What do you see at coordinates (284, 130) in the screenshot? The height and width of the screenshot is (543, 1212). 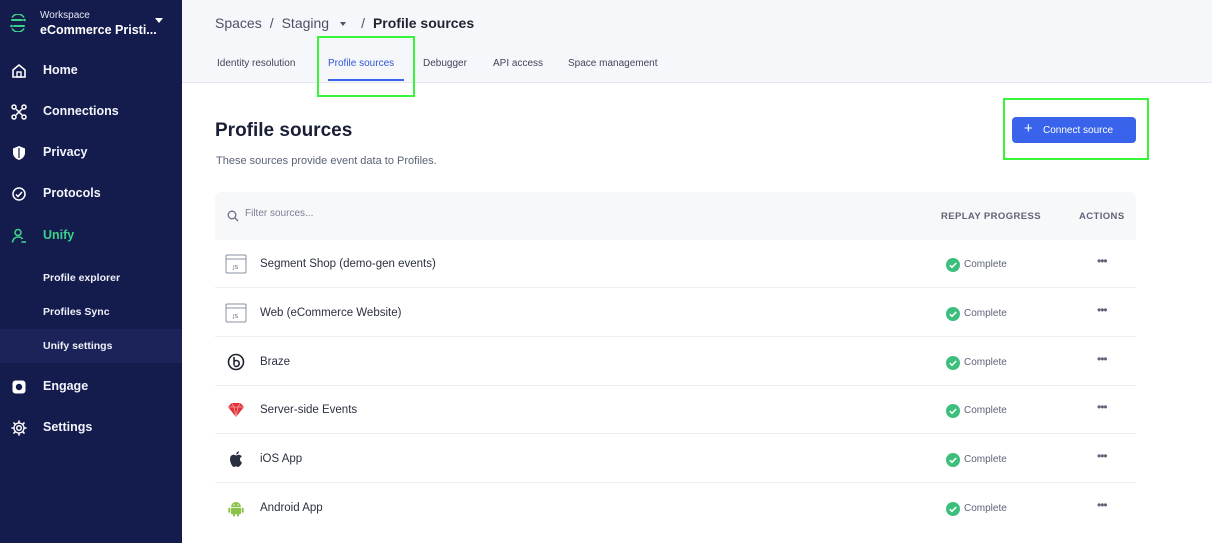 I see `page-title: Profile sources` at bounding box center [284, 130].